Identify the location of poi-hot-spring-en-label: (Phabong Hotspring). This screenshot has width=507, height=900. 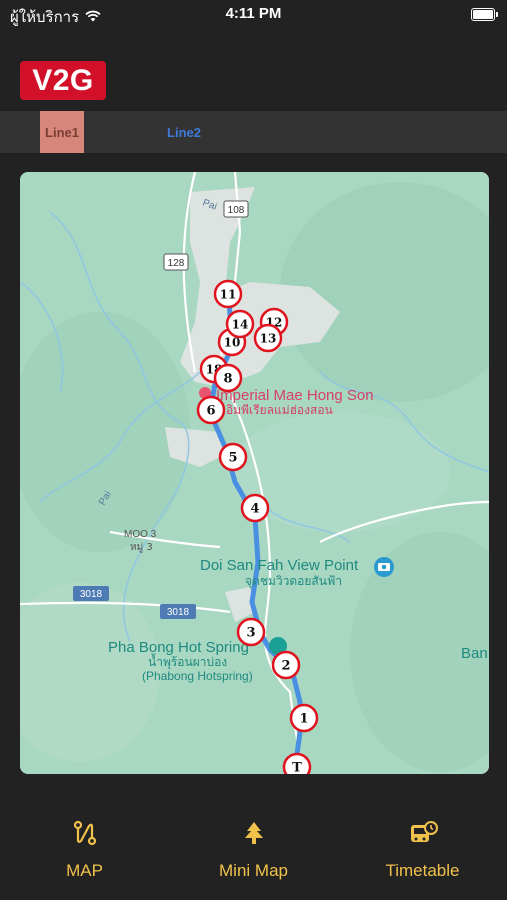
(197, 676).